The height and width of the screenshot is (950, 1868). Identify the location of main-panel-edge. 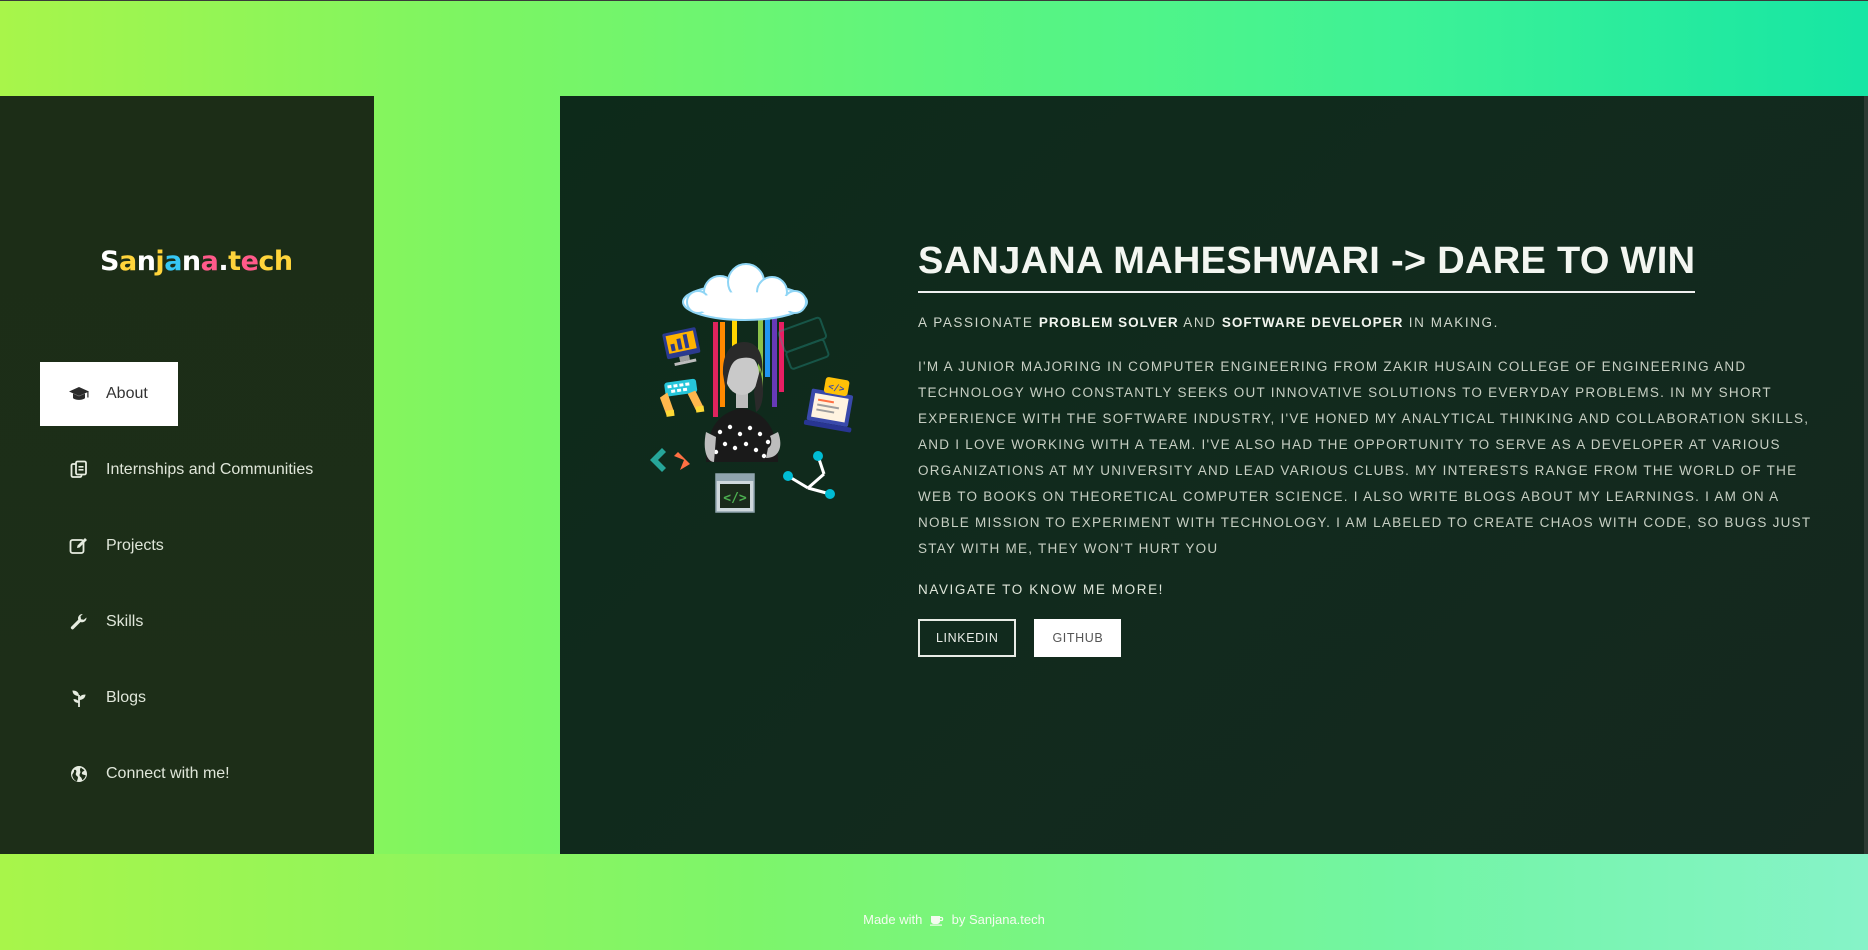
(1866, 475).